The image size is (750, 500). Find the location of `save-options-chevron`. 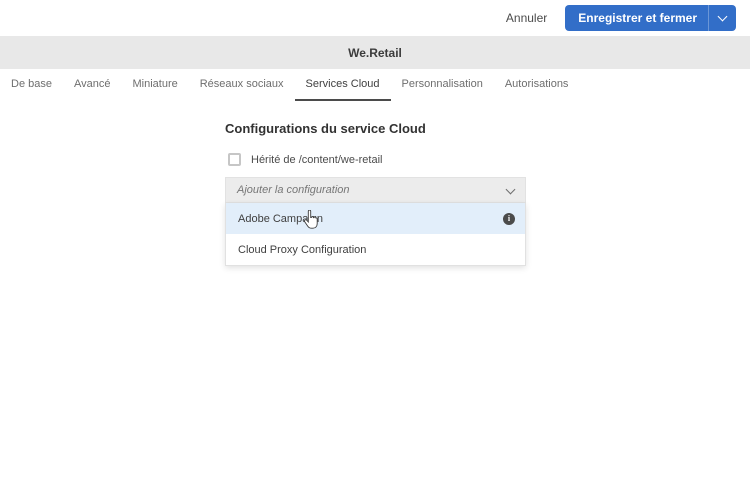

save-options-chevron is located at coordinates (722, 16).